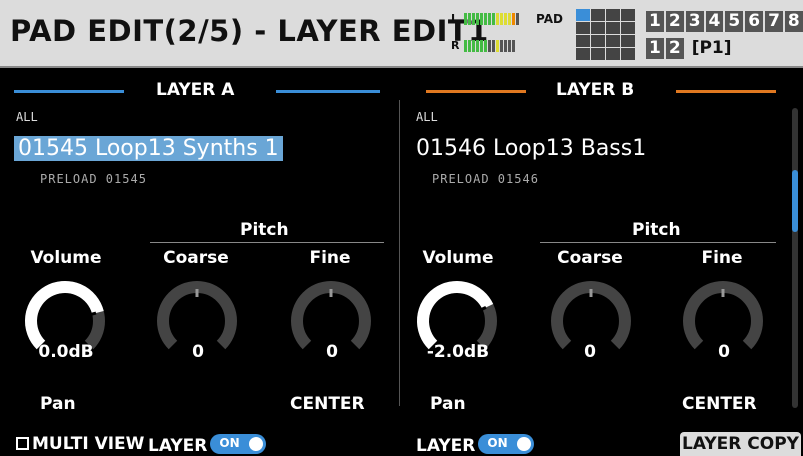  I want to click on pad-label: PAD, so click(549, 19).